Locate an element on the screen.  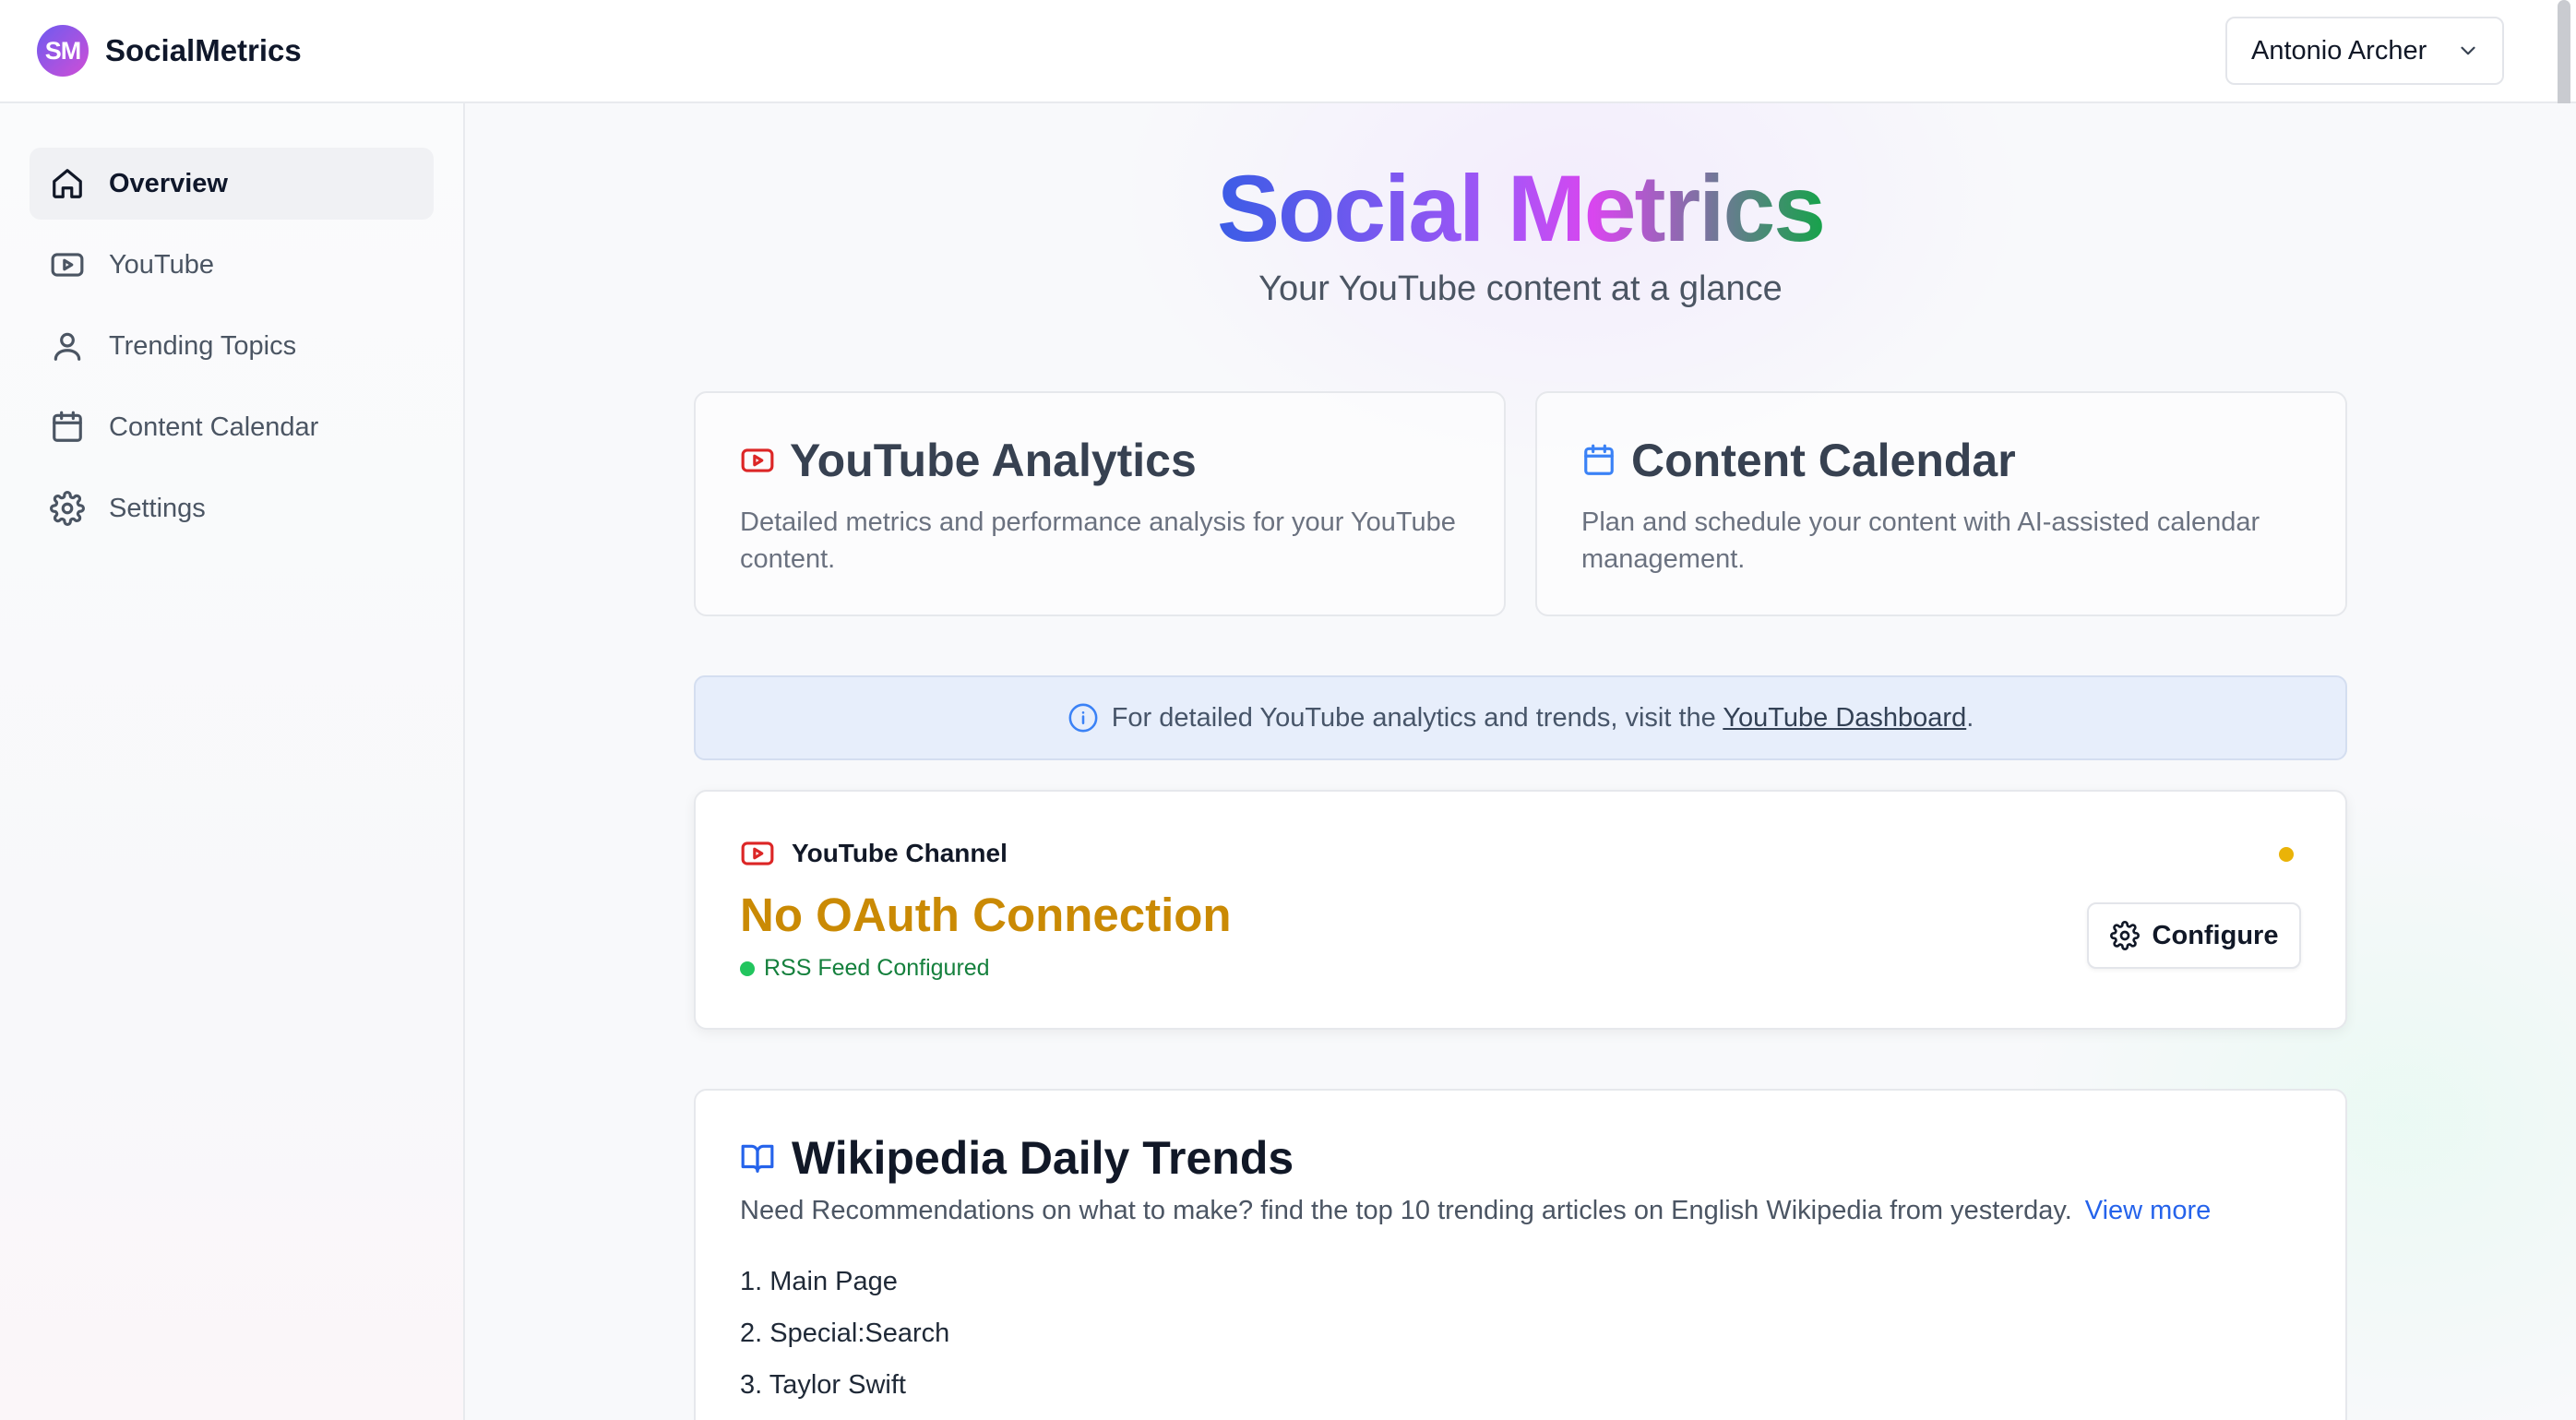
list-item: 1. Main Page is located at coordinates (1521, 1289).